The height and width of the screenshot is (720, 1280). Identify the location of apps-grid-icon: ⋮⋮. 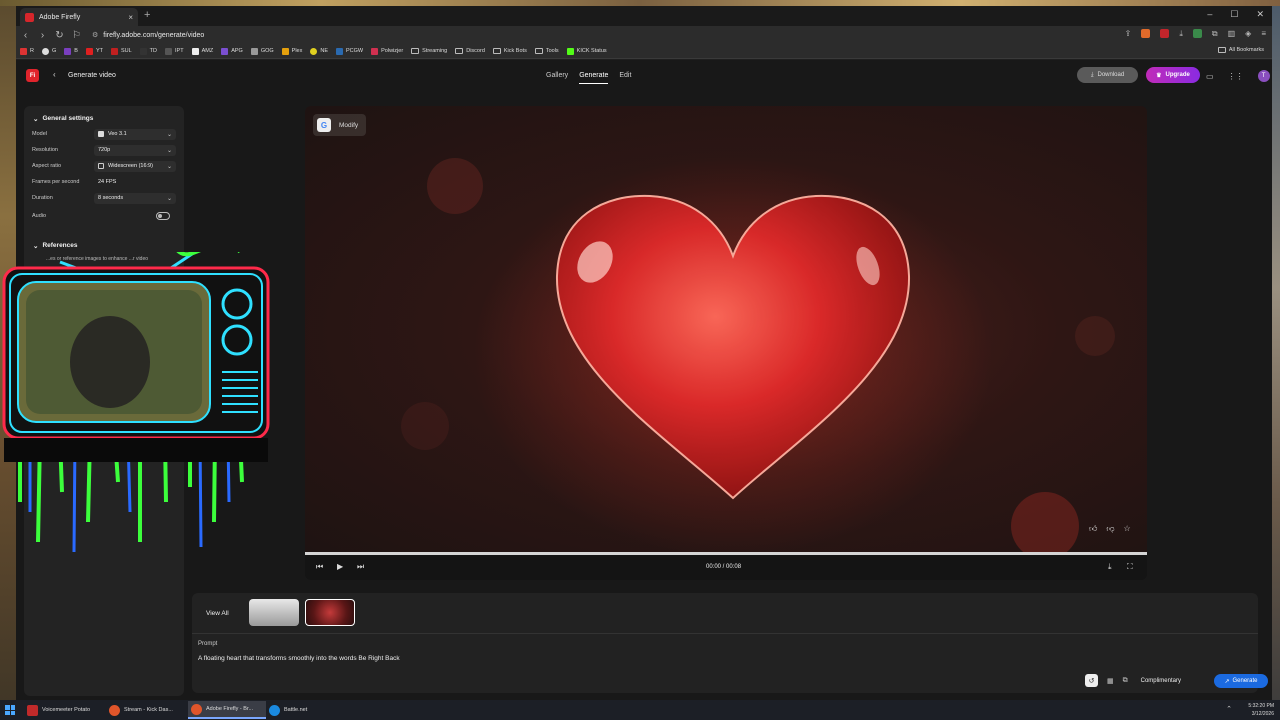
(1236, 76).